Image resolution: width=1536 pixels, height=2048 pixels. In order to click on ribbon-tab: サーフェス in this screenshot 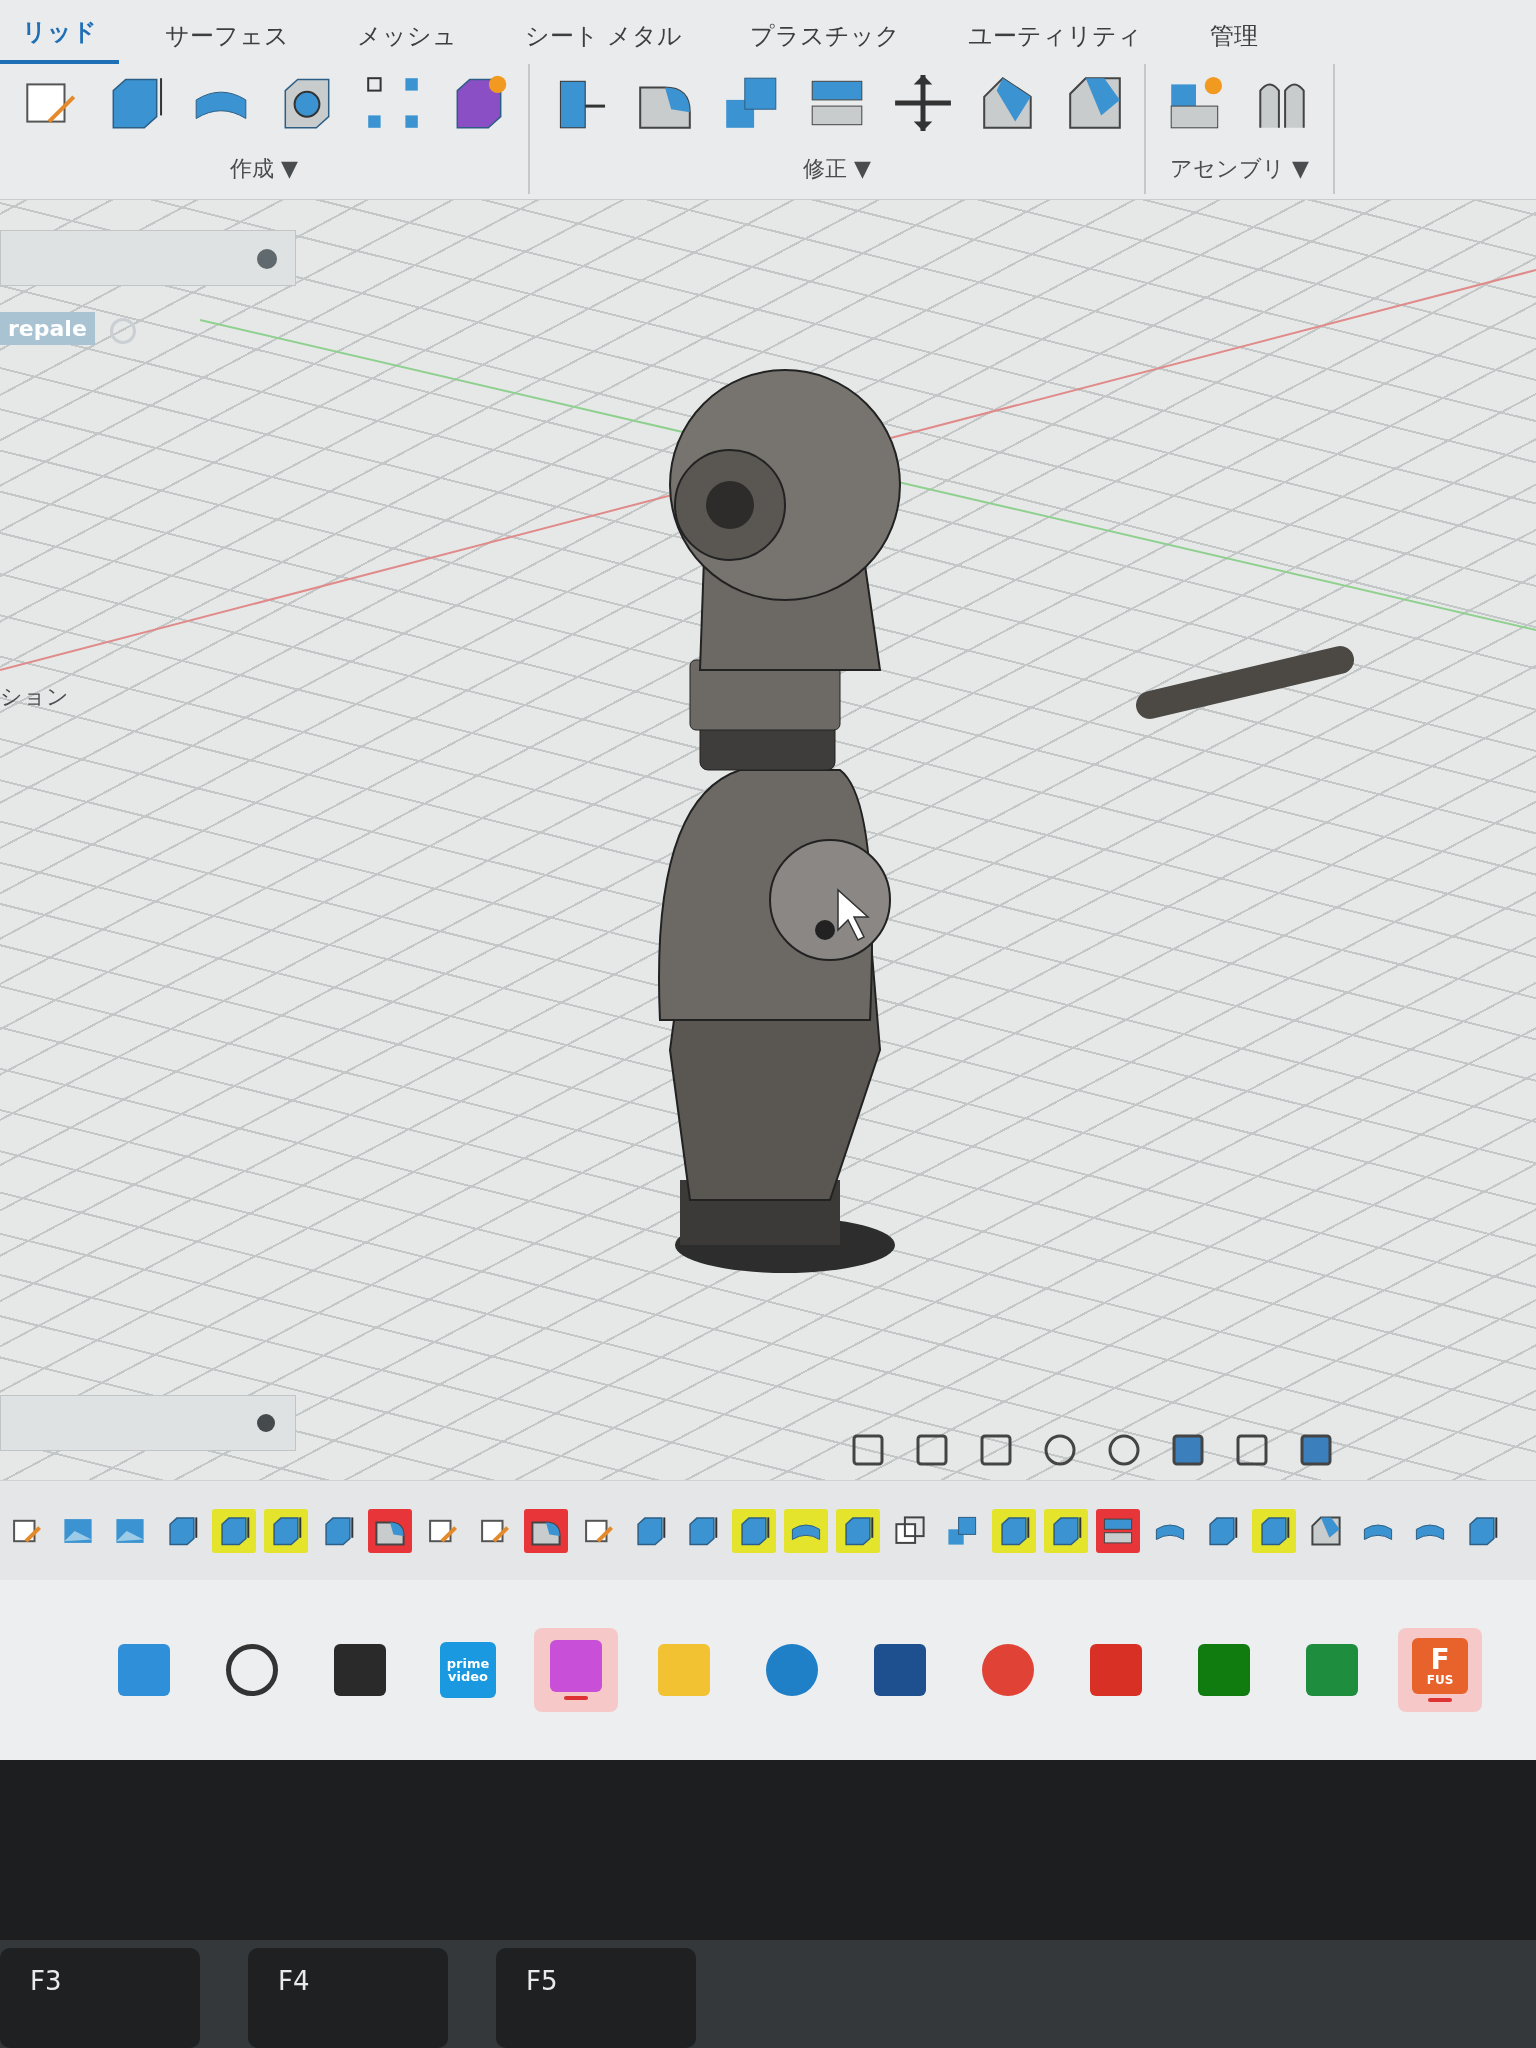, I will do `click(227, 37)`.